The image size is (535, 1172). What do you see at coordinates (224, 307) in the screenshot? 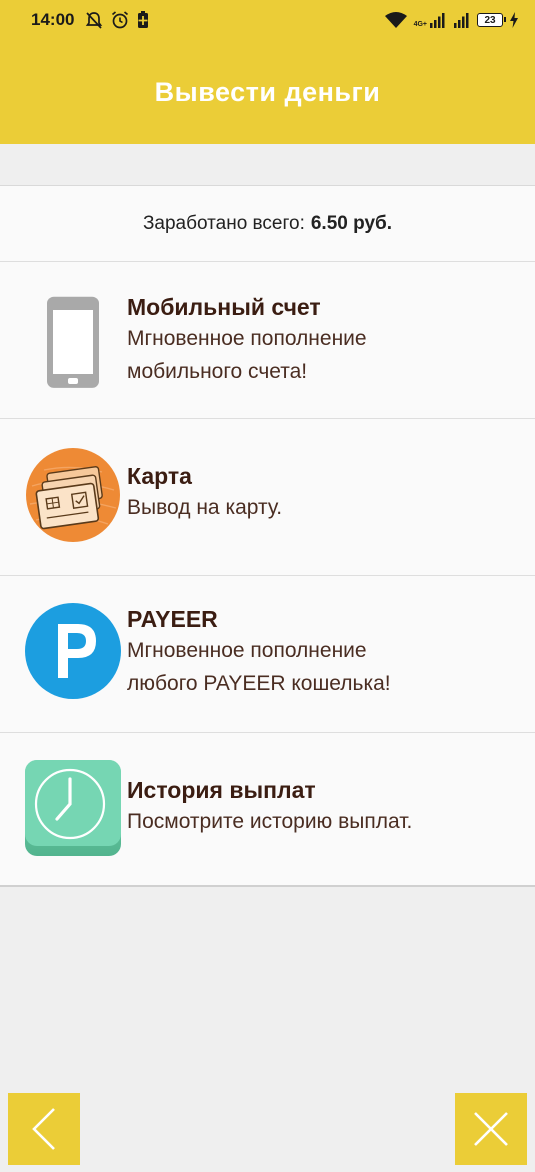
I see `item-title: Мобильный счет` at bounding box center [224, 307].